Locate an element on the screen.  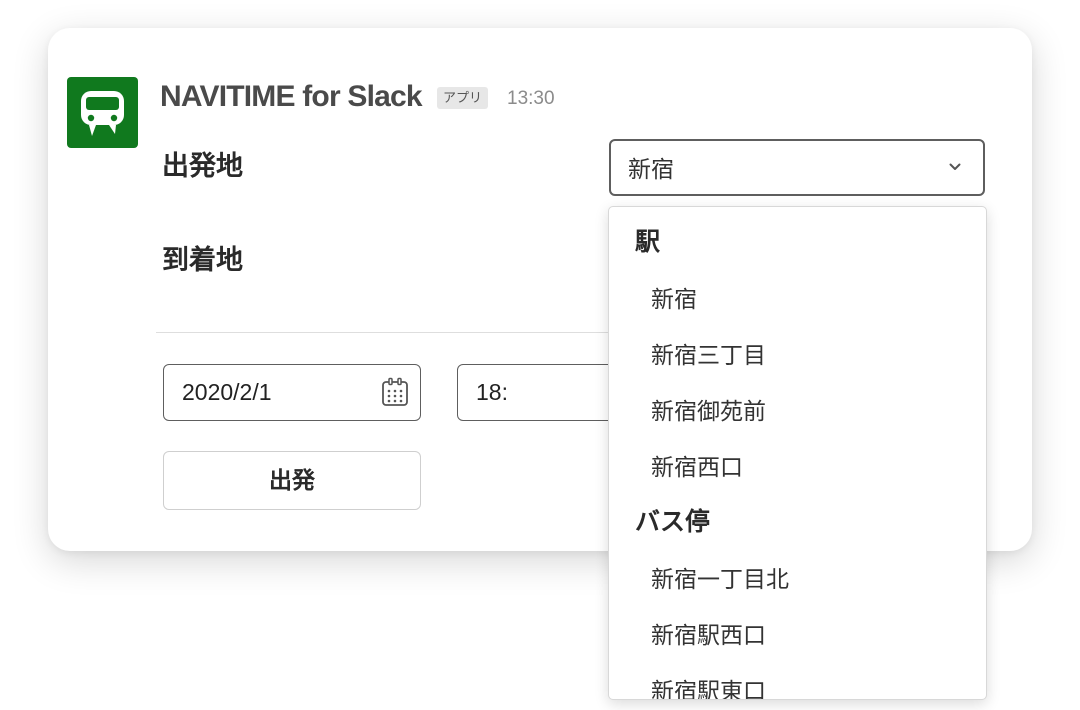
dropdown-option: 新宿駅西口 is located at coordinates (708, 635).